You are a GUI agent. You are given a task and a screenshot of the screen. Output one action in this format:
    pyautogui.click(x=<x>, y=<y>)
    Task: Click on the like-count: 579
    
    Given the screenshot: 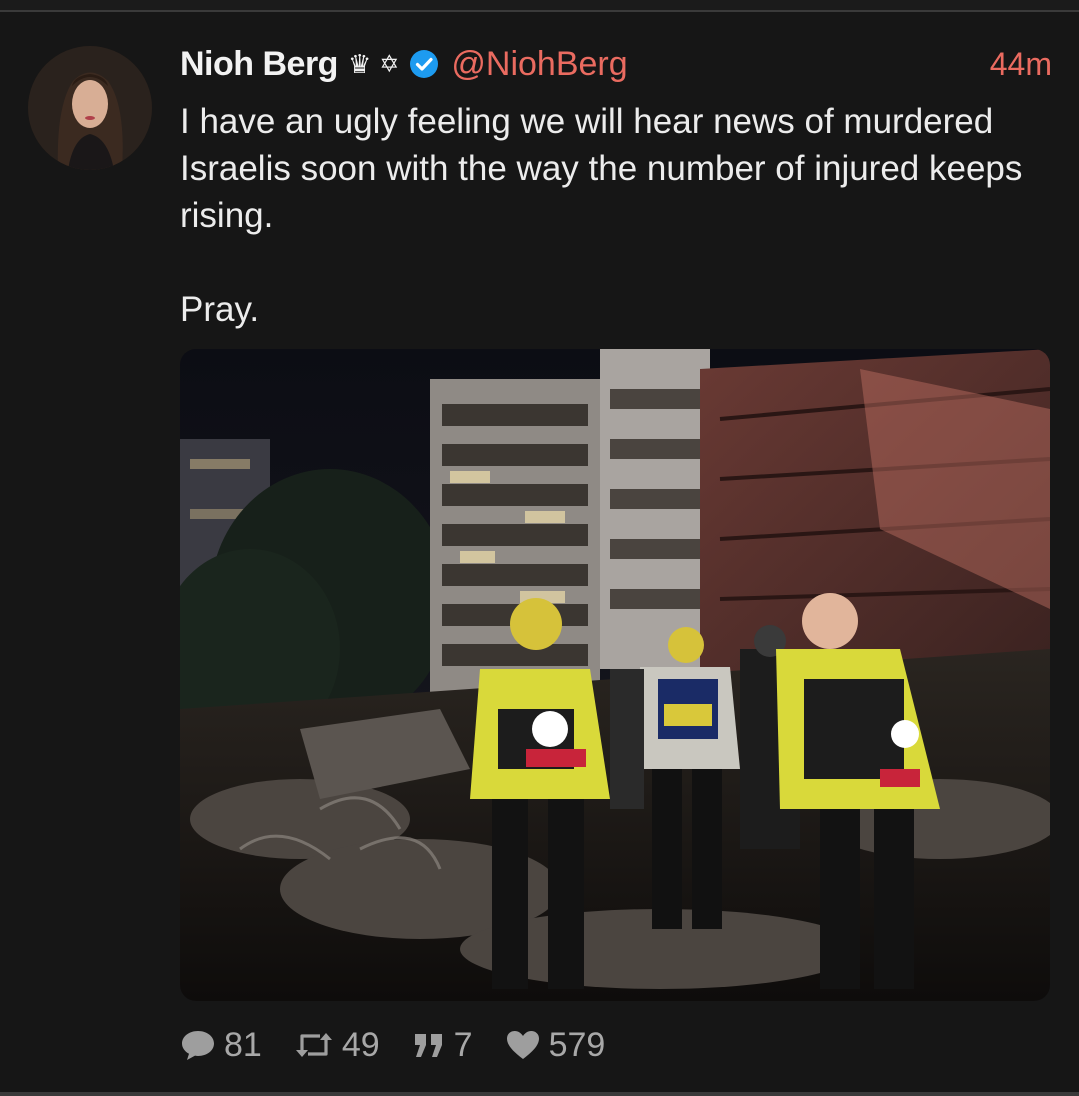 What is the action you would take?
    pyautogui.click(x=577, y=1044)
    